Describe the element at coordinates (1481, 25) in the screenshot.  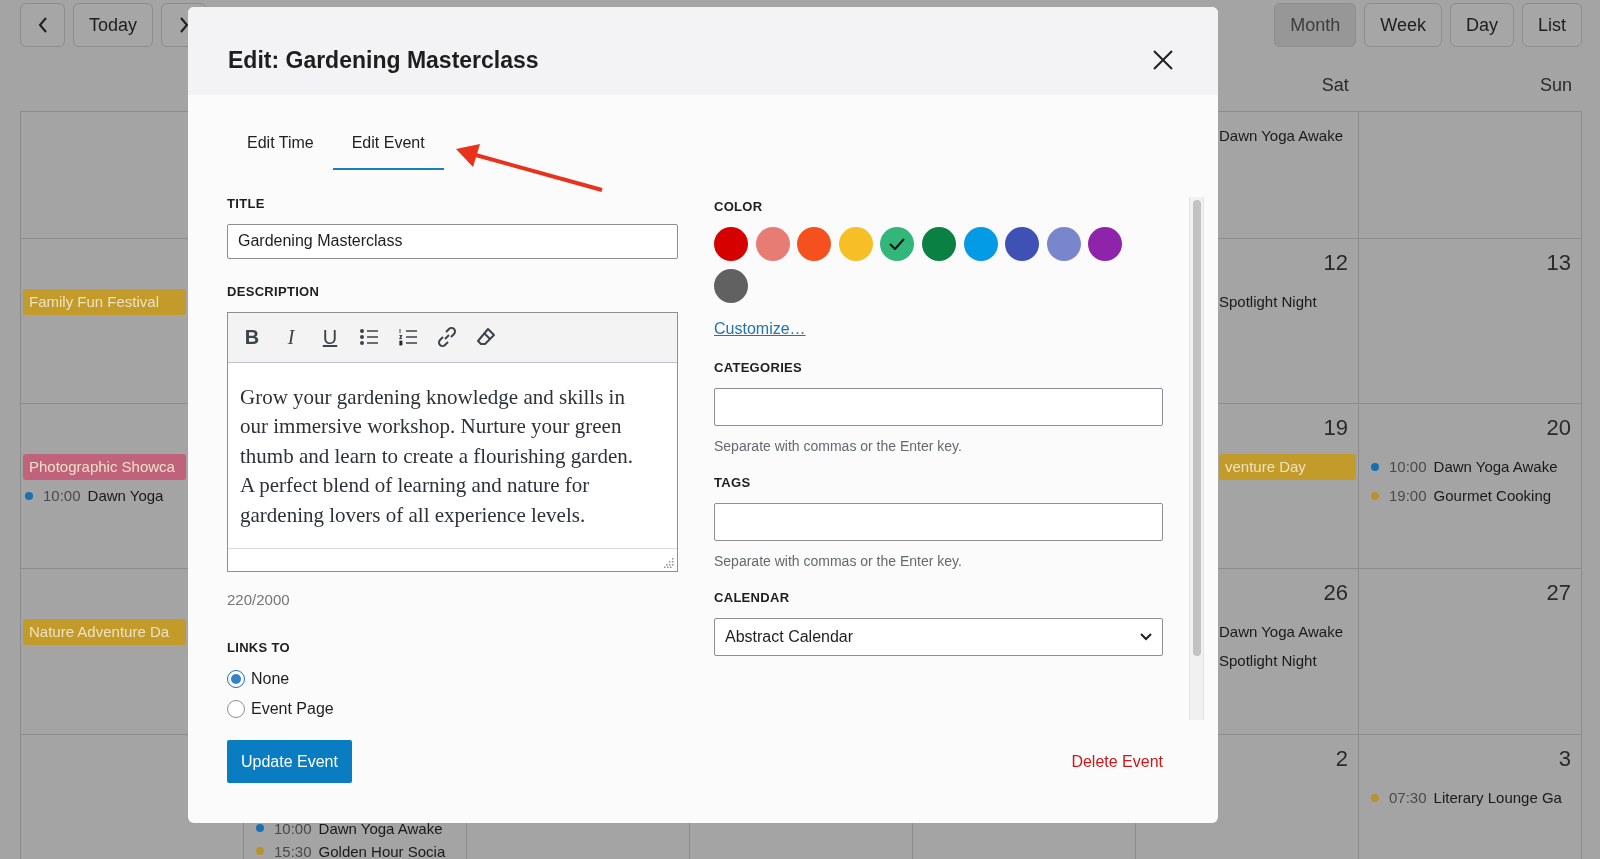
I see `view-tab: Day` at that location.